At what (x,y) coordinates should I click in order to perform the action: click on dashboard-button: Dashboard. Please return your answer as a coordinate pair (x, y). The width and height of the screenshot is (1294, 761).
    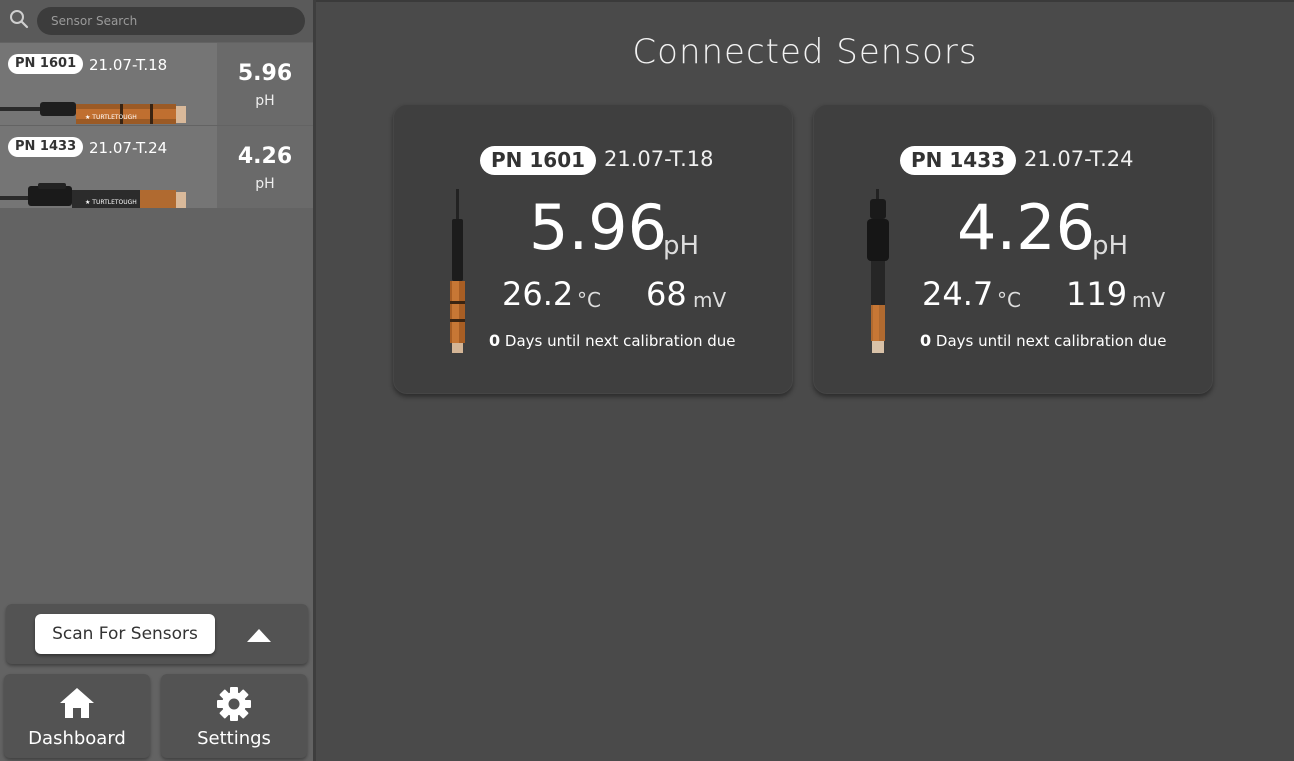
    Looking at the image, I should click on (77, 716).